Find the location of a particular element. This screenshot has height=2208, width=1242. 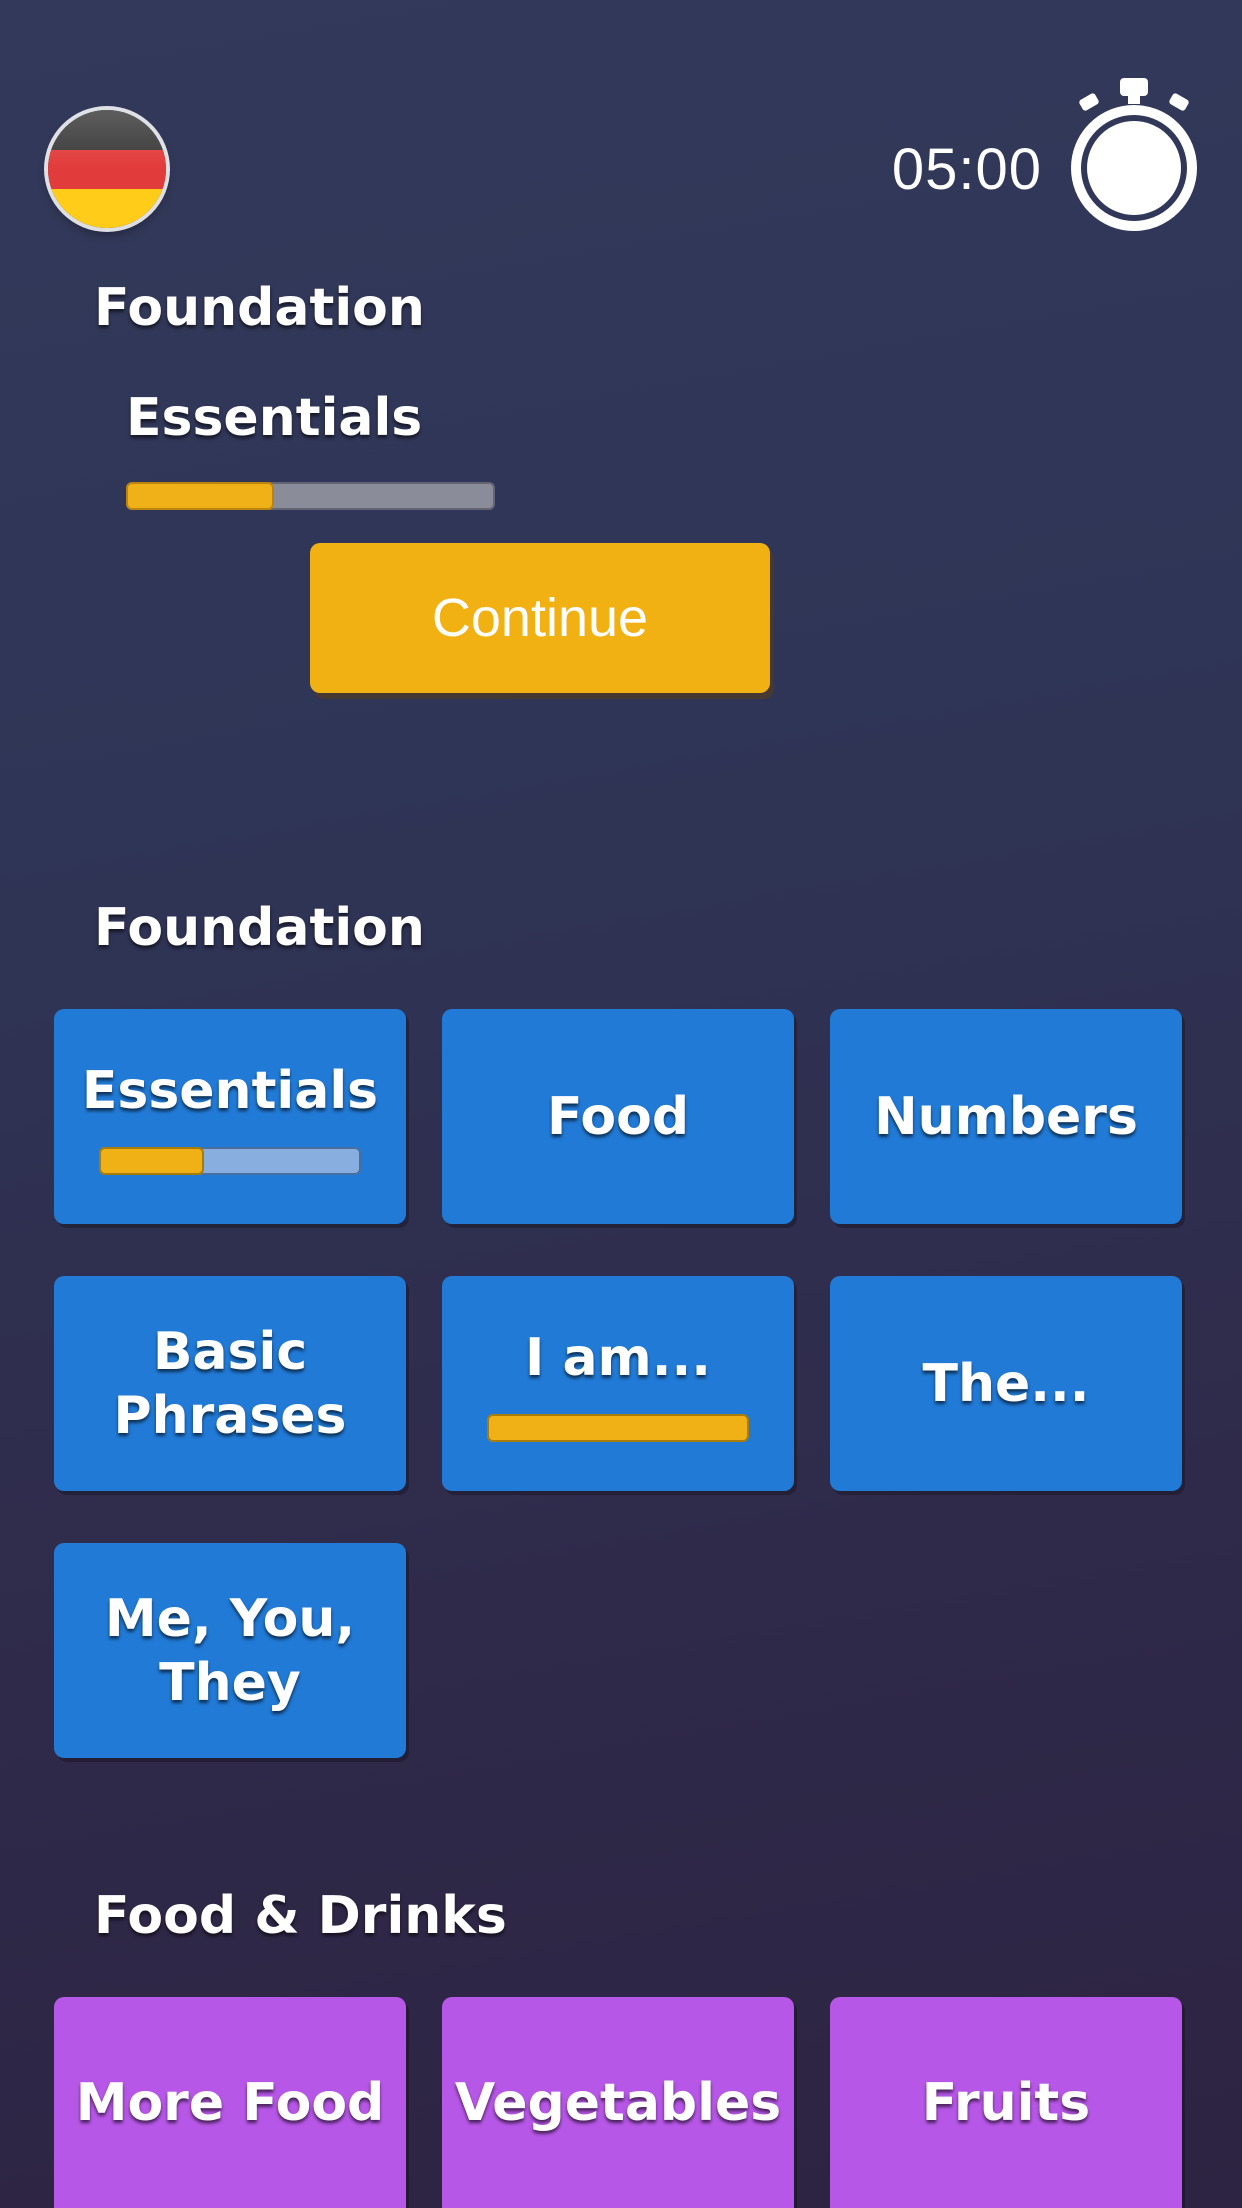

tile-more-food: More Food is located at coordinates (230, 2102).